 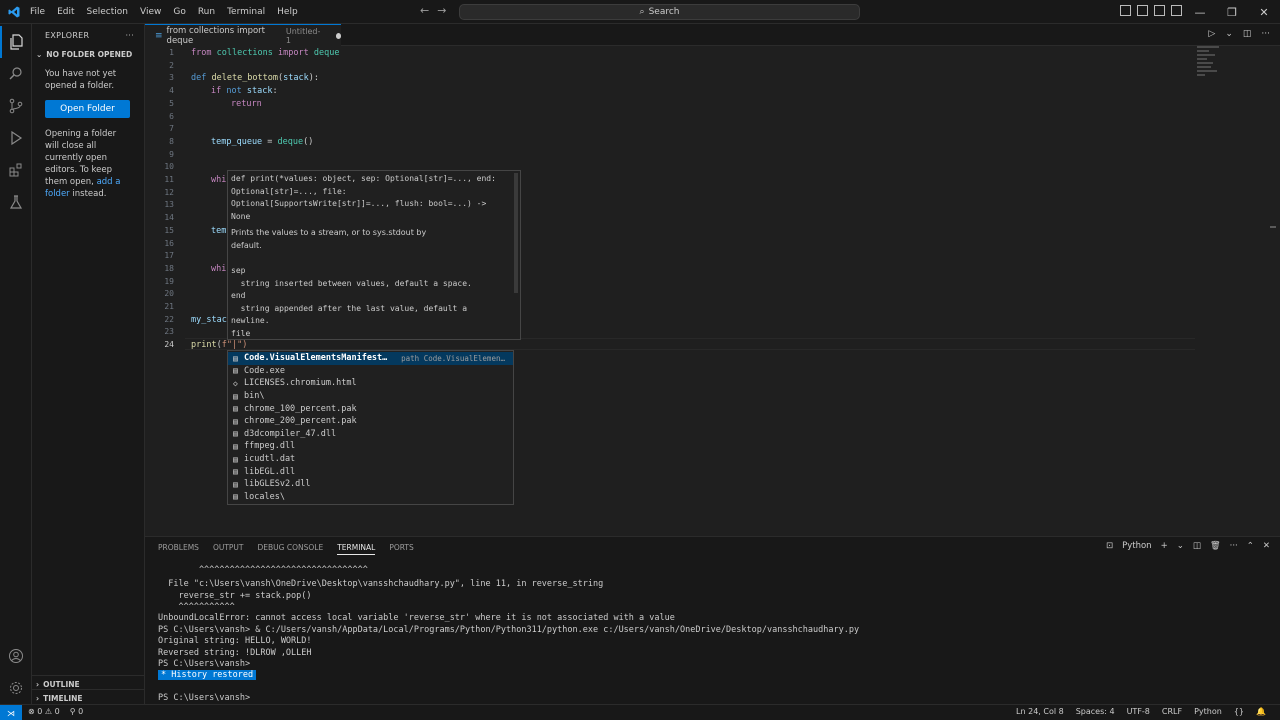 What do you see at coordinates (1232, 12) in the screenshot?
I see `maximize-icon: ❐` at bounding box center [1232, 12].